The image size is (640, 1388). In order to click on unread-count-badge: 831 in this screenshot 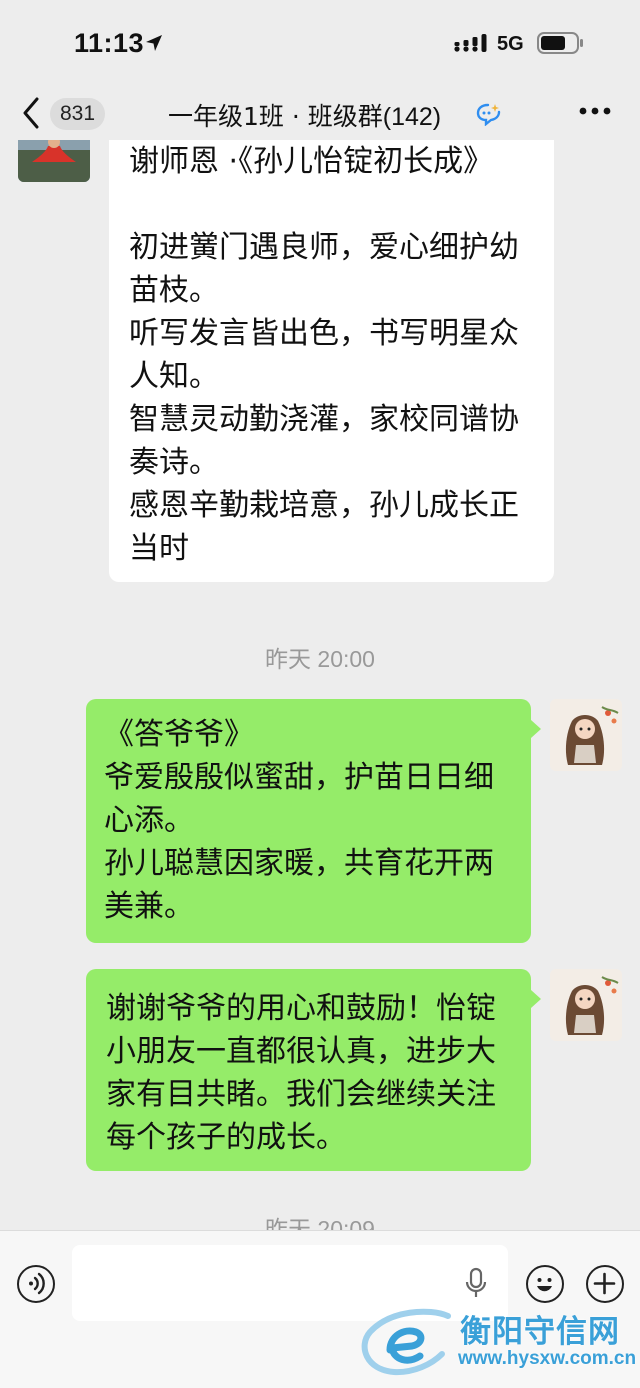, I will do `click(78, 114)`.